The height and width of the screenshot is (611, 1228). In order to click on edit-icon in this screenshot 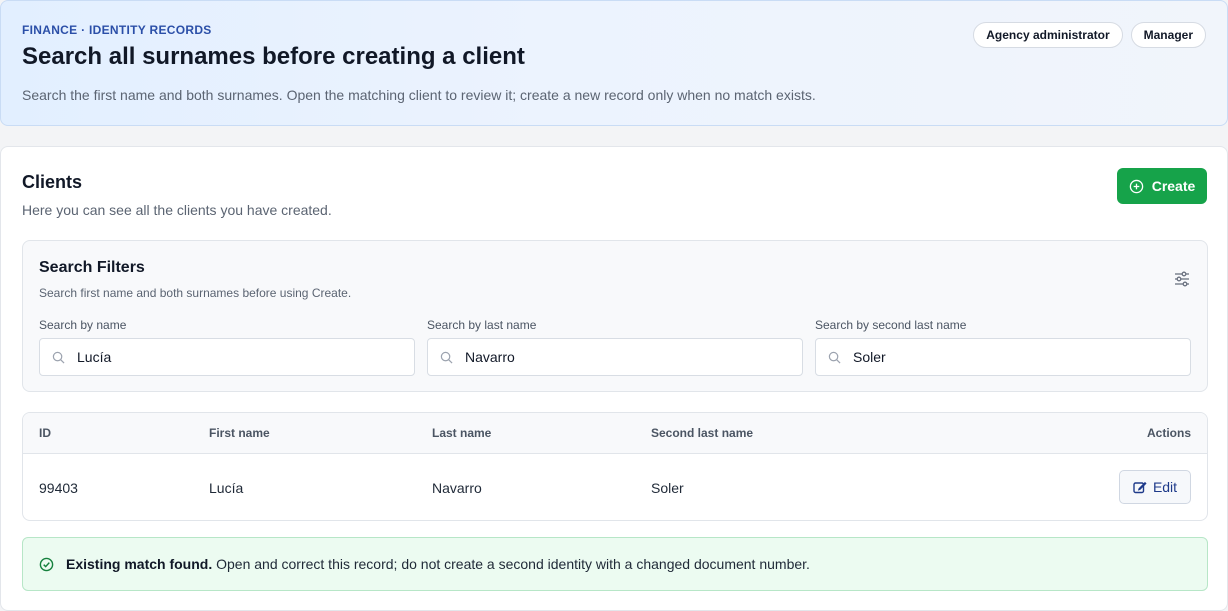, I will do `click(1140, 487)`.